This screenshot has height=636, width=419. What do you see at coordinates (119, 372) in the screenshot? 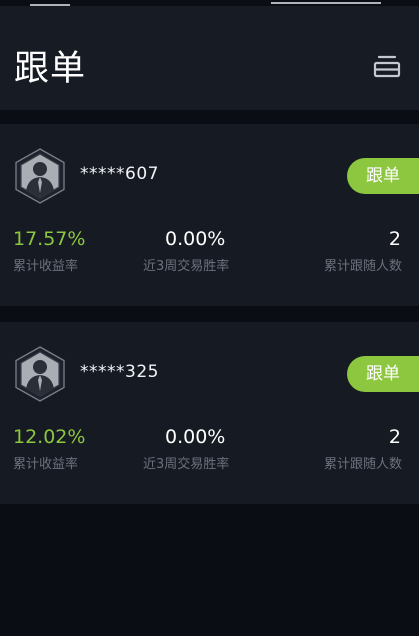
I see `username: *****325` at bounding box center [119, 372].